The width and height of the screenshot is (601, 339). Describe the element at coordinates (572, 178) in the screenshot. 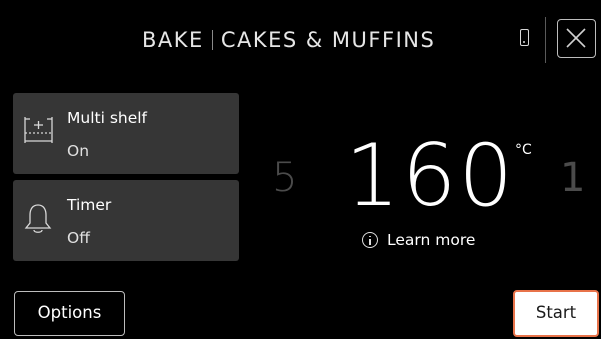

I see `temperature-next-option: 1` at that location.